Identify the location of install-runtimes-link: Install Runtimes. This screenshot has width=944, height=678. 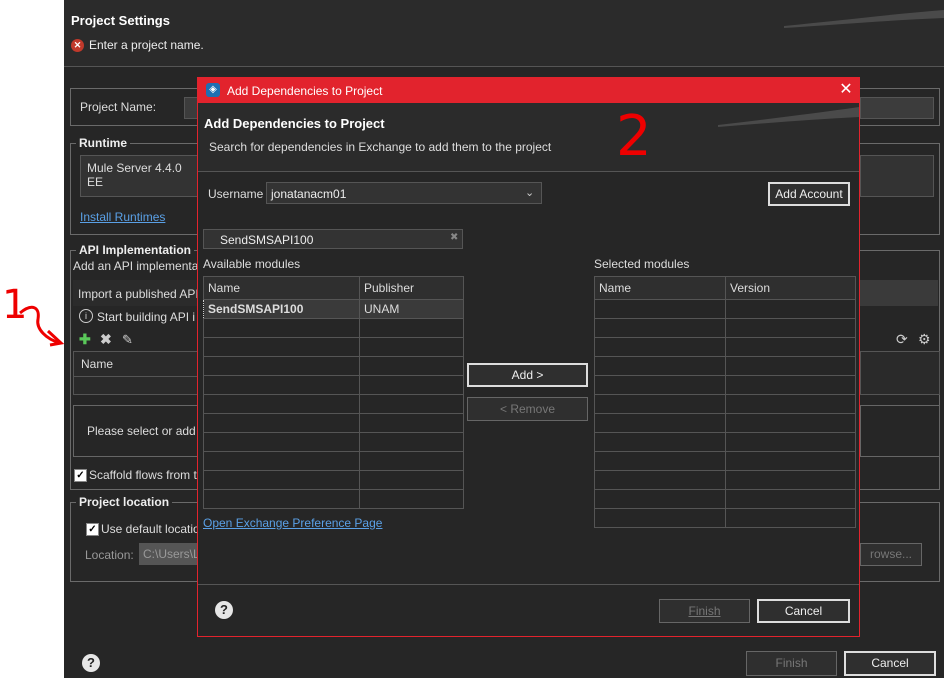
(122, 217).